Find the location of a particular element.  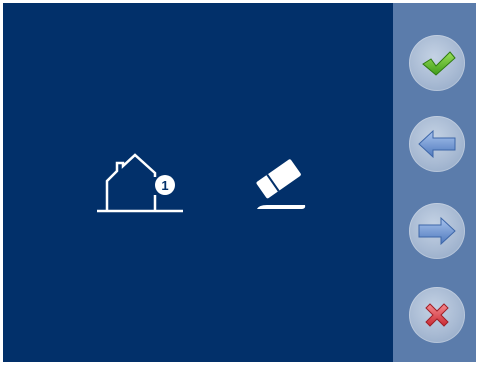

next-button is located at coordinates (437, 231).